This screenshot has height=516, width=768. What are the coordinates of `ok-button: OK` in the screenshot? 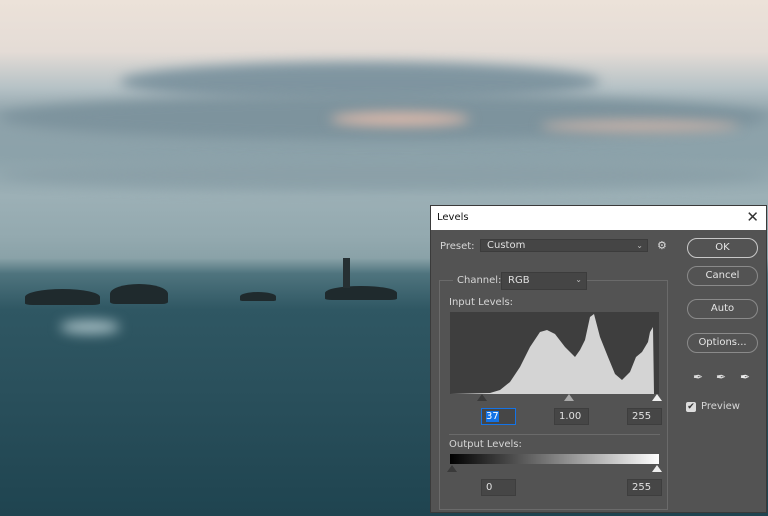 It's located at (722, 248).